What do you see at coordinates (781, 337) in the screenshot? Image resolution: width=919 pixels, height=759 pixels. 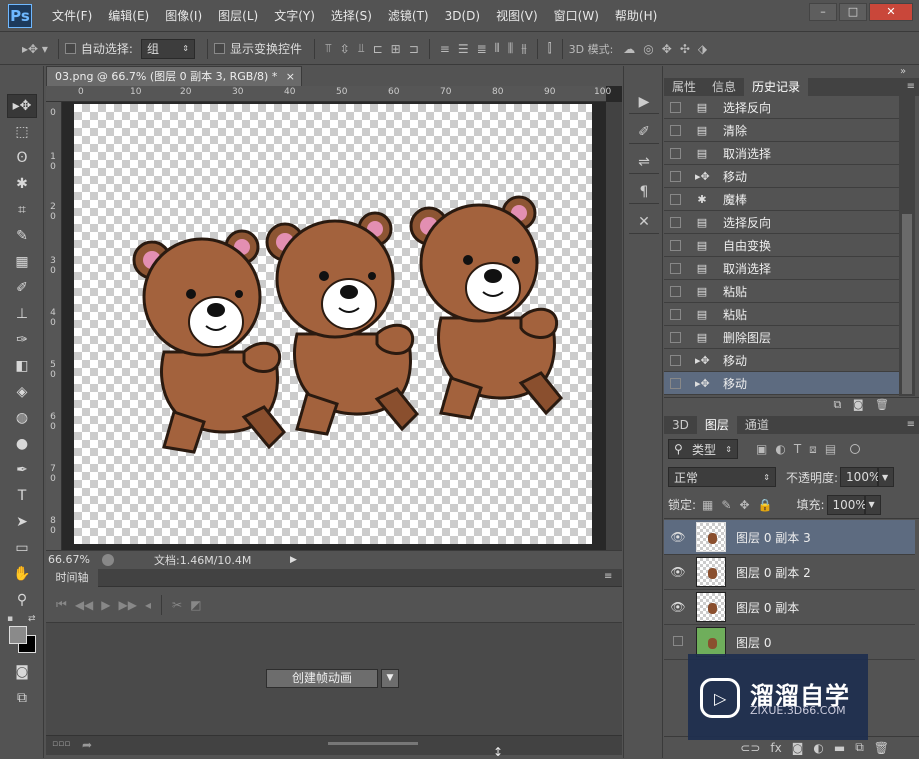 I see `history-item: ▤ 删除图层` at bounding box center [781, 337].